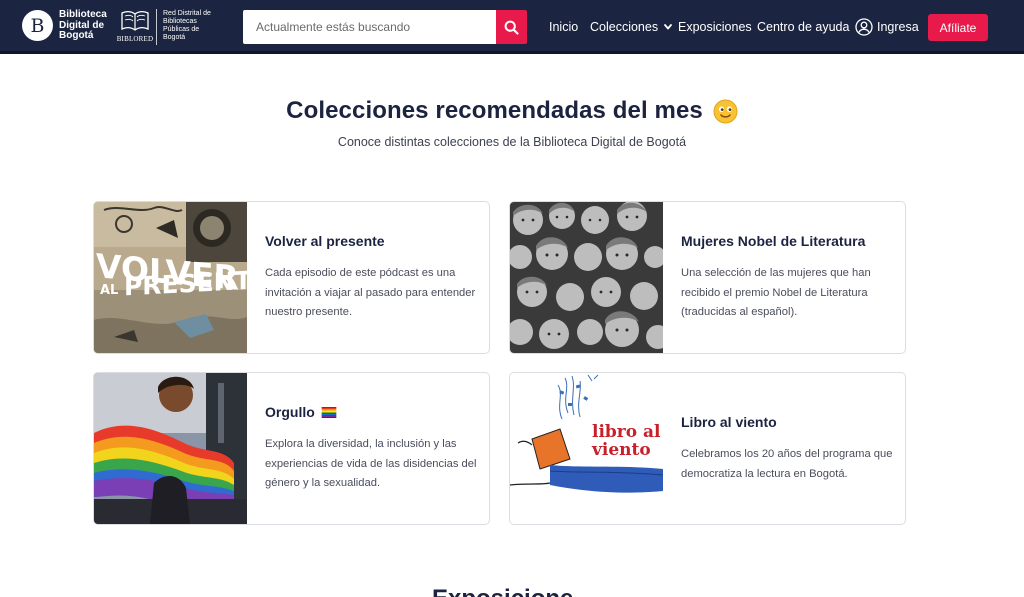  Describe the element at coordinates (494, 110) in the screenshot. I see `section-title-text: Colecciones recomendadas del mes` at that location.